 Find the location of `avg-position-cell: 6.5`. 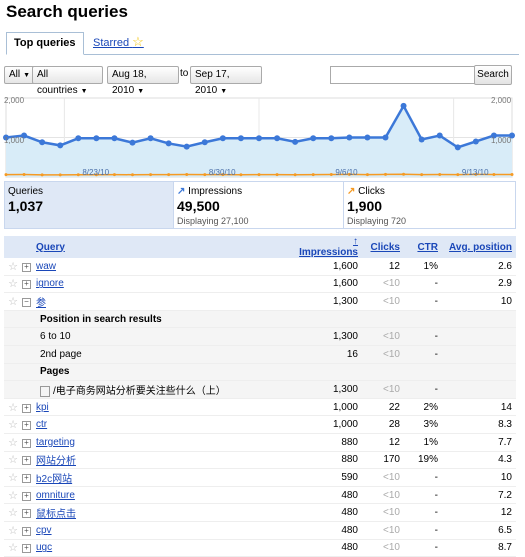

avg-position-cell: 6.5 is located at coordinates (505, 530).